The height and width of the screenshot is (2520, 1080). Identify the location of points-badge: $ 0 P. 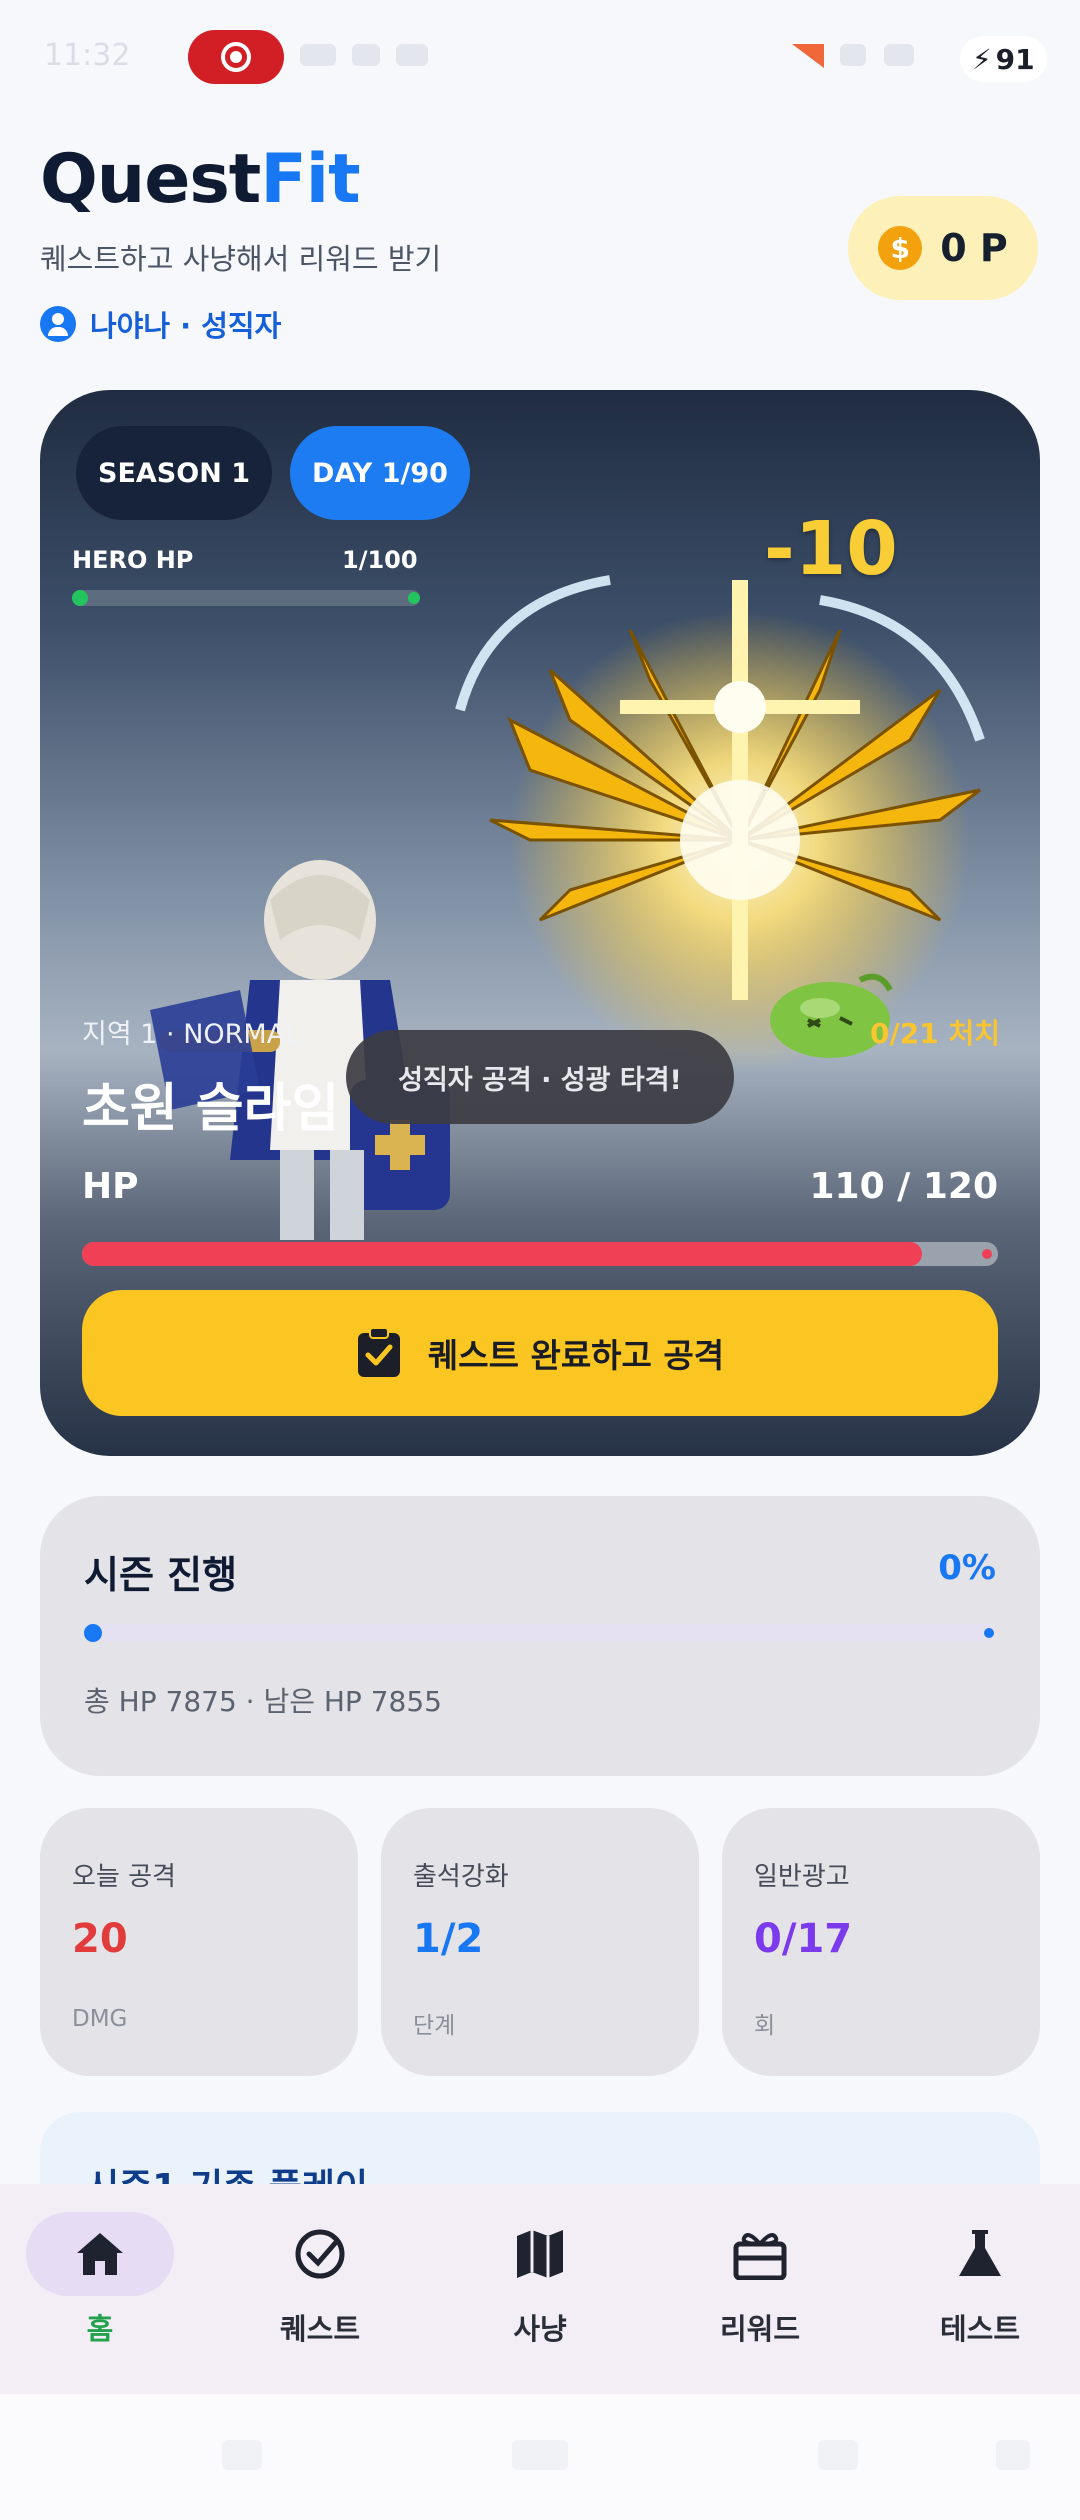
(943, 248).